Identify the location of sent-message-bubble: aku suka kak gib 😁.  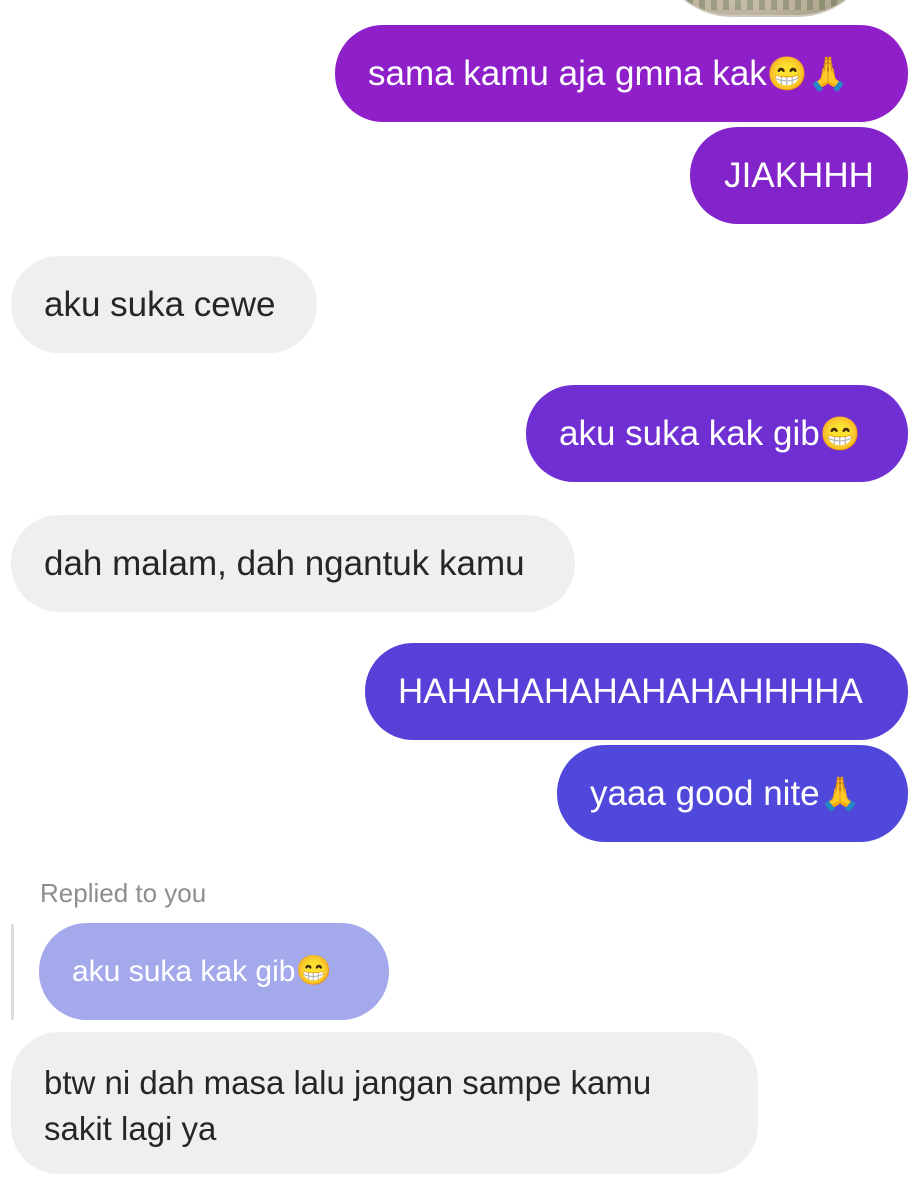
(717, 433).